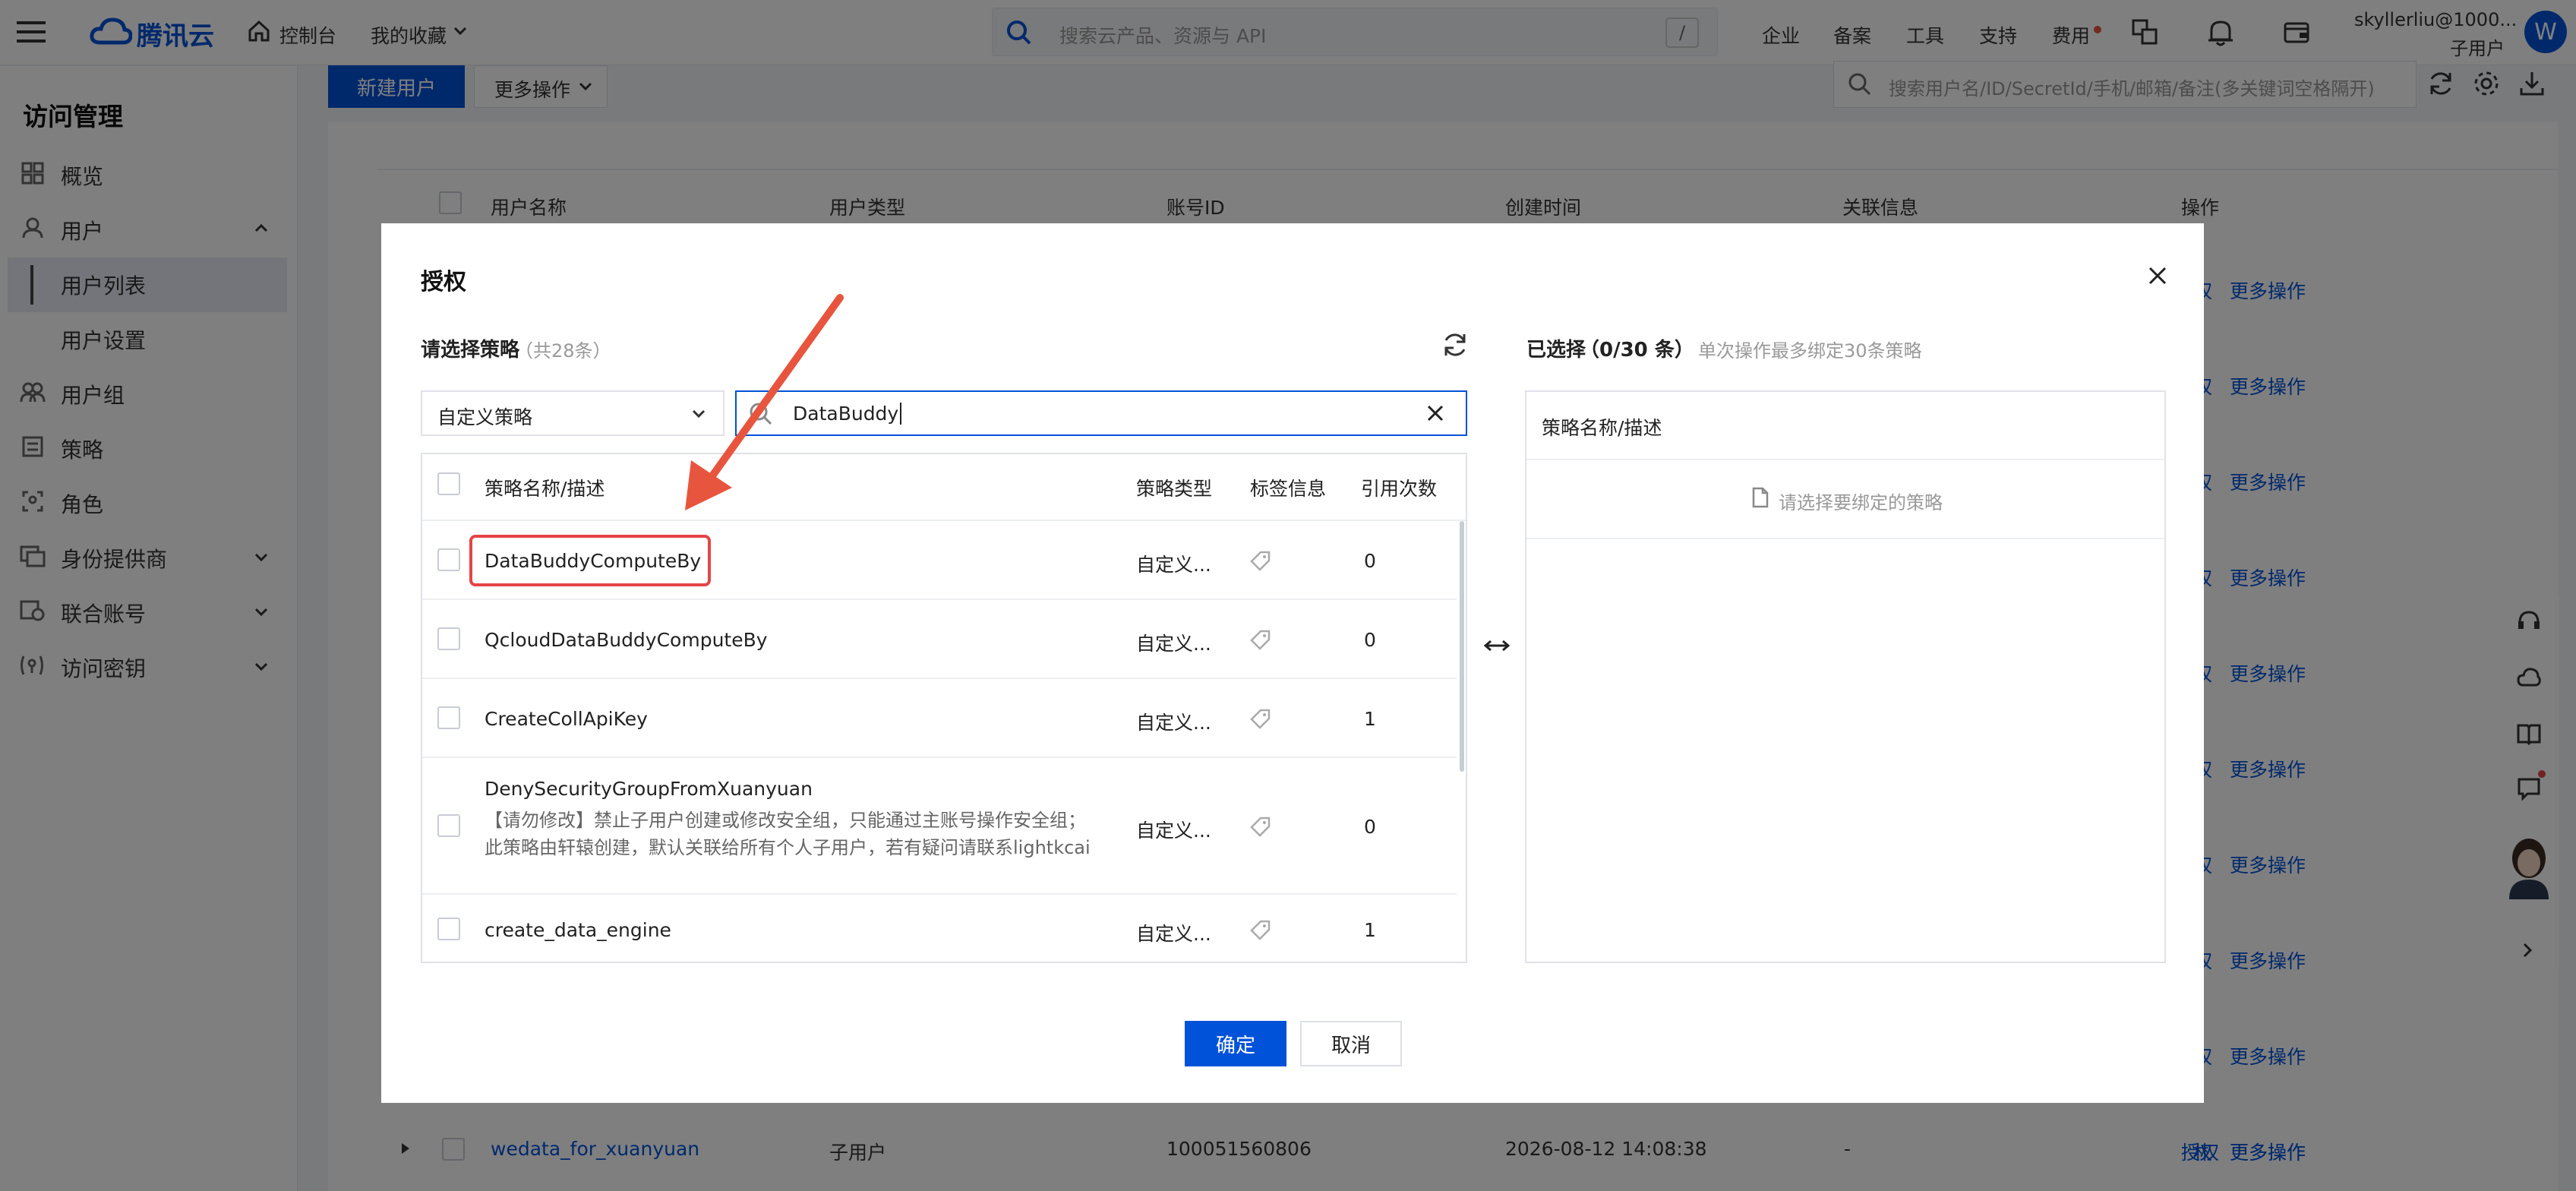 Image resolution: width=2576 pixels, height=1191 pixels. Describe the element at coordinates (786, 820) in the screenshot. I see `policy-description: 【请勿修改】禁止子用户创建或修改安全组，只能通过主账号操作安全组；` at that location.